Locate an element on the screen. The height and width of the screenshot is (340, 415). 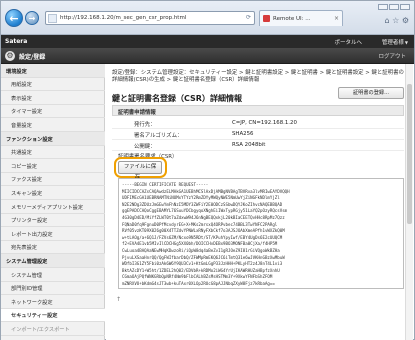
maximize-button is located at coordinates (394, 7).